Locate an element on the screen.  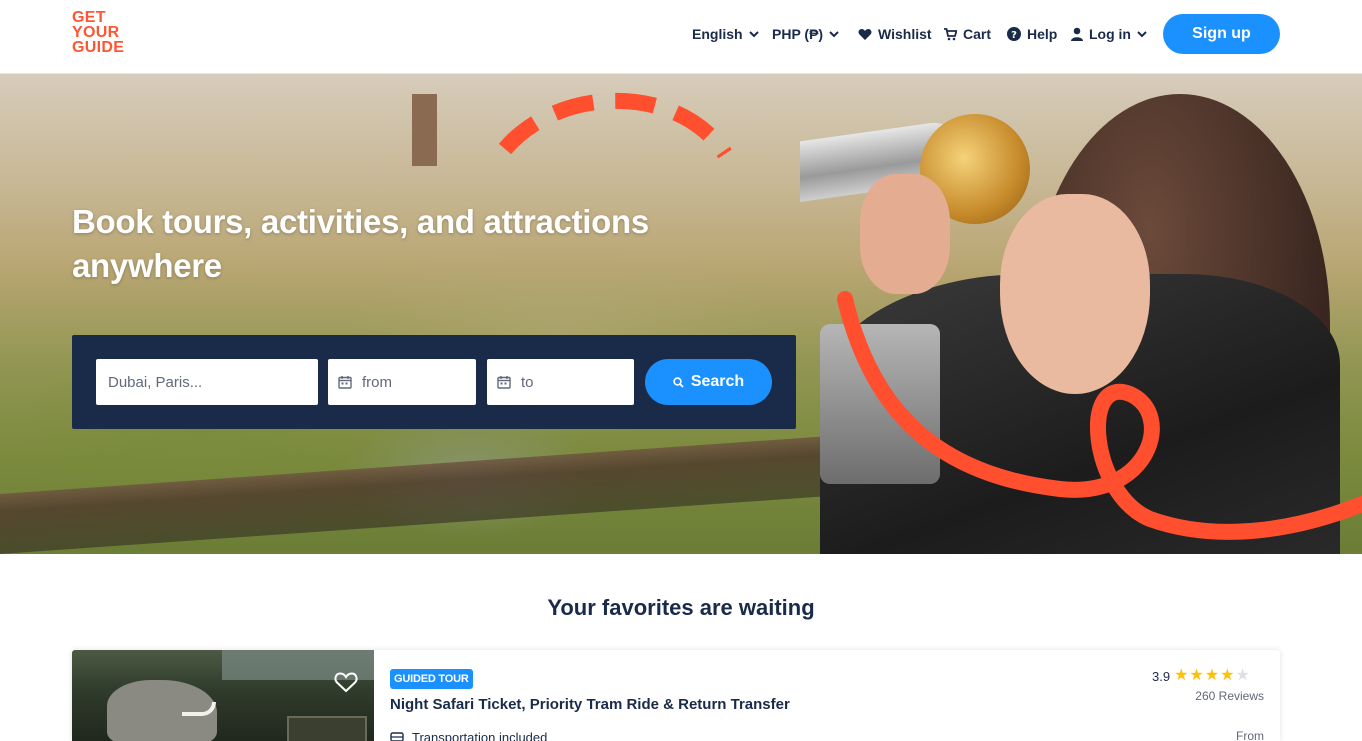
bus-icon is located at coordinates (397, 736).